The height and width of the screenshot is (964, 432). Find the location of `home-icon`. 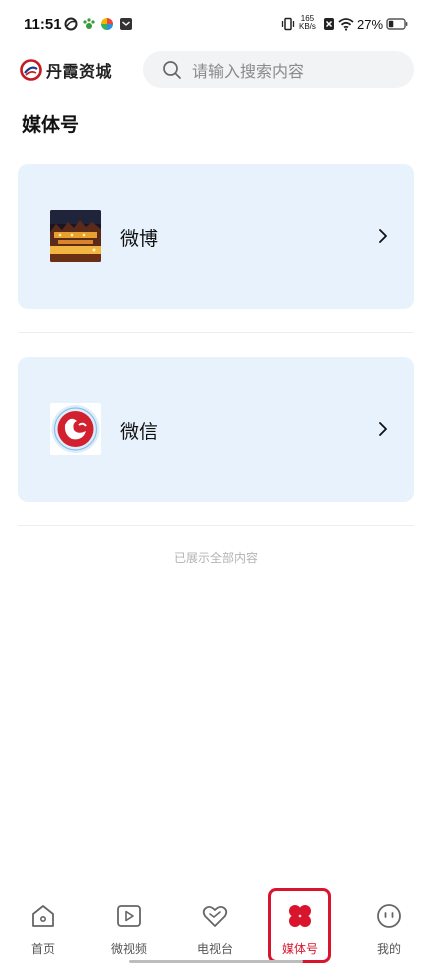

home-icon is located at coordinates (43, 916).